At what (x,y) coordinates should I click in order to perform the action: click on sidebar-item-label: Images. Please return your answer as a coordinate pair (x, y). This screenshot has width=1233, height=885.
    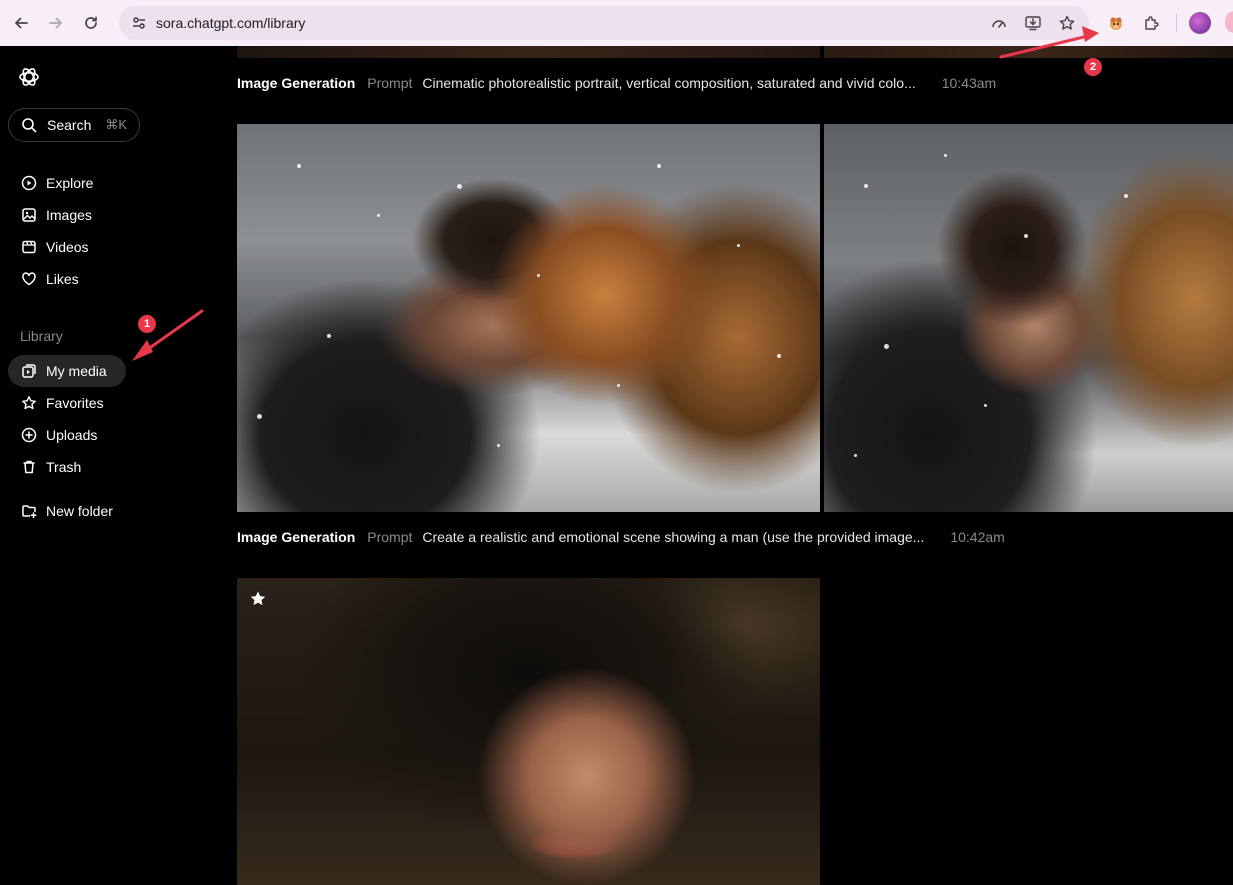
    Looking at the image, I should click on (69, 215).